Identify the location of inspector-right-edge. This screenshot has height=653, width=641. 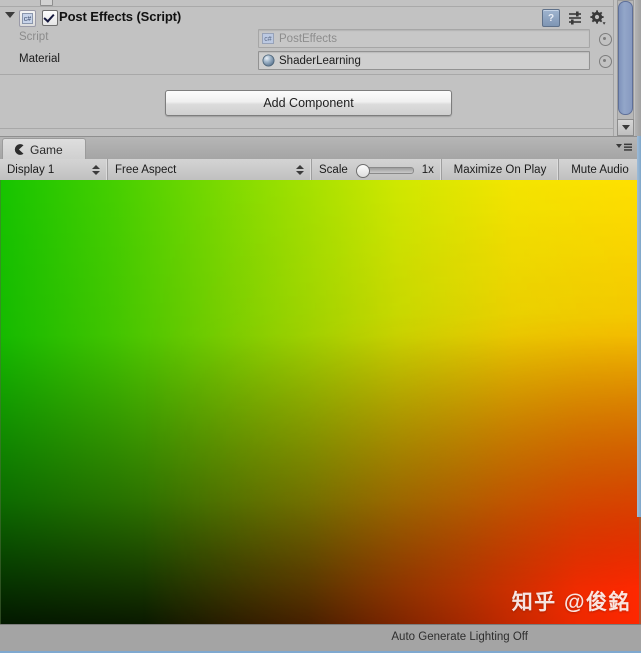
(638, 68).